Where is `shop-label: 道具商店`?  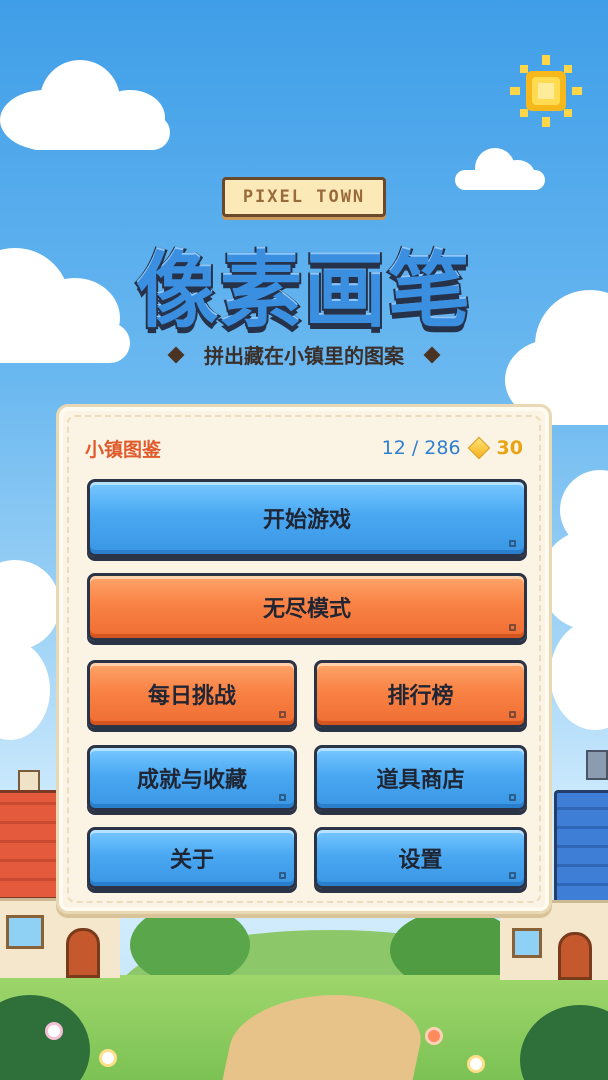 shop-label: 道具商店 is located at coordinates (420, 780).